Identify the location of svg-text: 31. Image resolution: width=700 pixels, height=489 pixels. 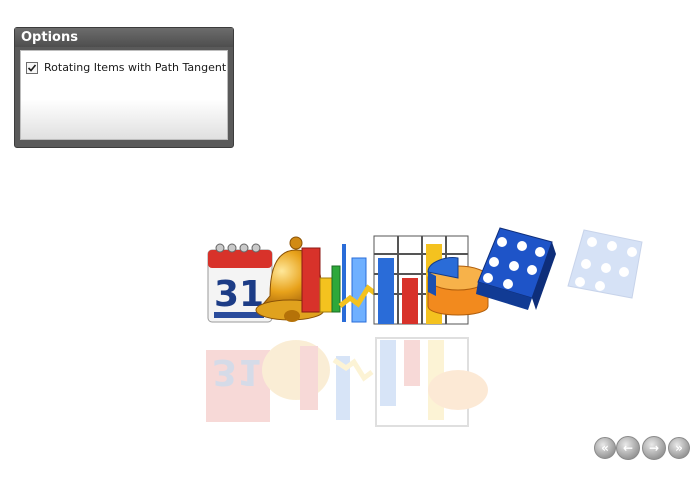
(237, 371).